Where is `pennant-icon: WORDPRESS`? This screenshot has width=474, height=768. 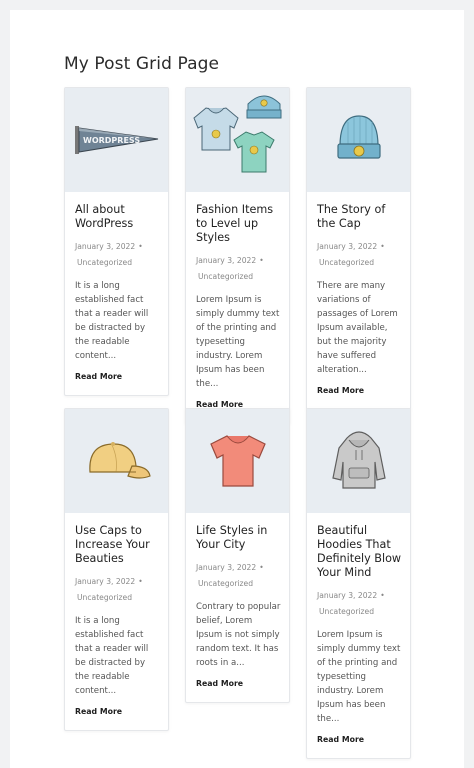
pennant-icon: WORDPRESS is located at coordinates (117, 140).